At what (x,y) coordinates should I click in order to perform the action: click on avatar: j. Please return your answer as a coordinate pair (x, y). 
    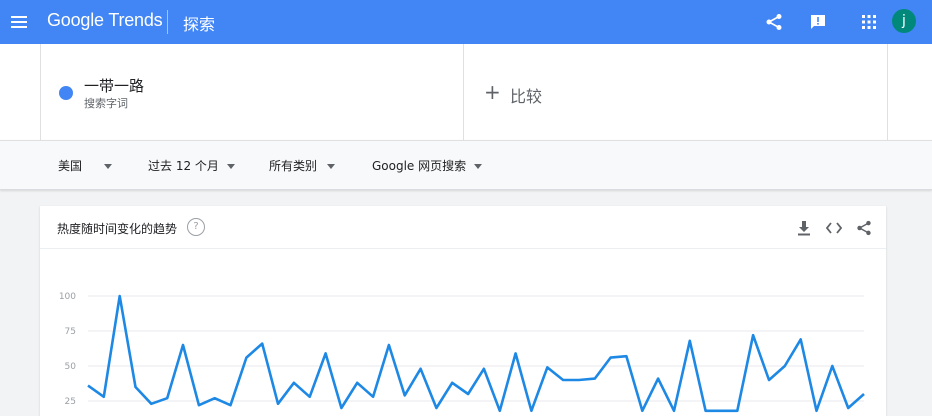
    Looking at the image, I should click on (904, 21).